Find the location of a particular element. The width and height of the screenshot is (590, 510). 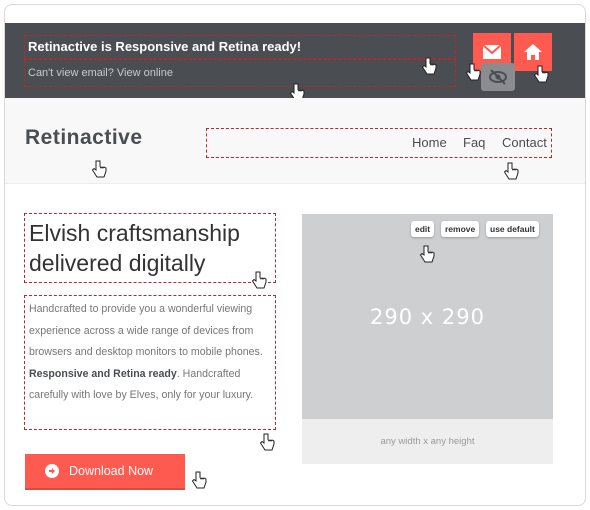

nav-link-contact: Contact is located at coordinates (524, 142).